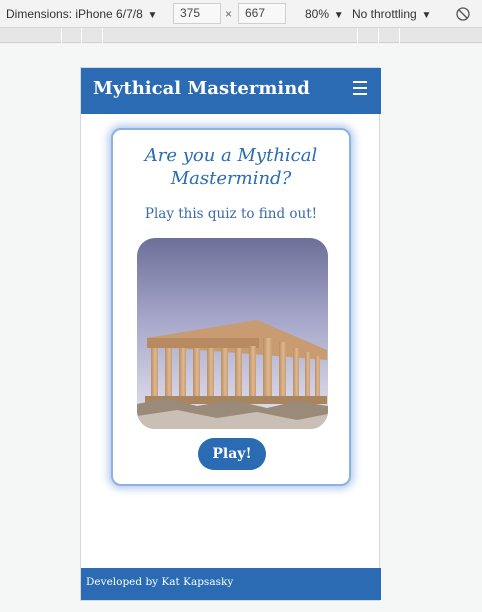  I want to click on device-selector: Dimensions: iPhone 6/7/8 ▼, so click(81, 14).